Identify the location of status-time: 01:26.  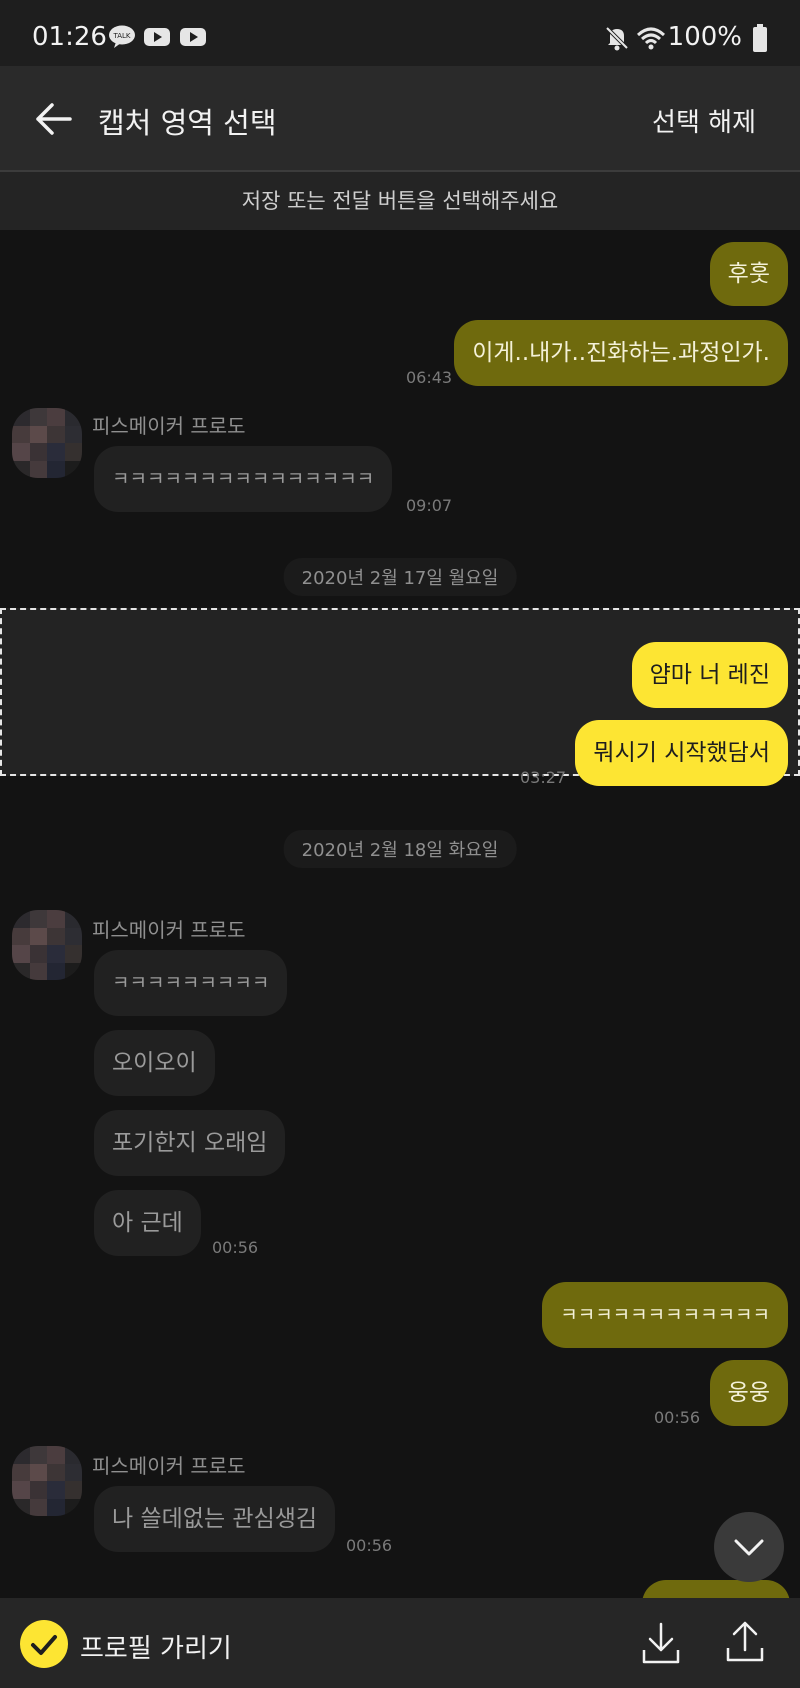
(69, 37).